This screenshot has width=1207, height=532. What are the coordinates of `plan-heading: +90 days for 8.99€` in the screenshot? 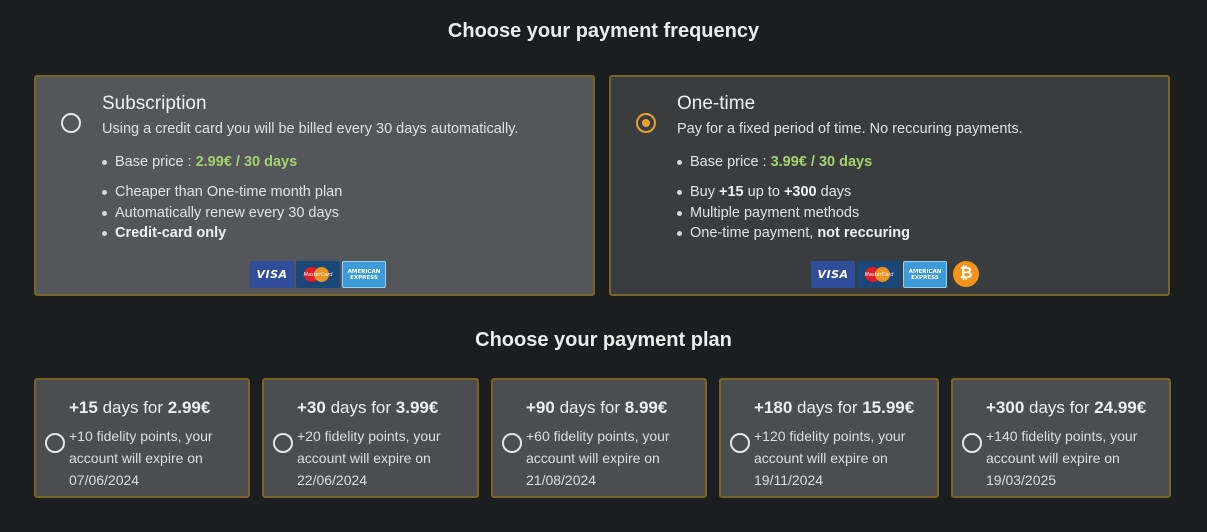 It's located at (597, 407).